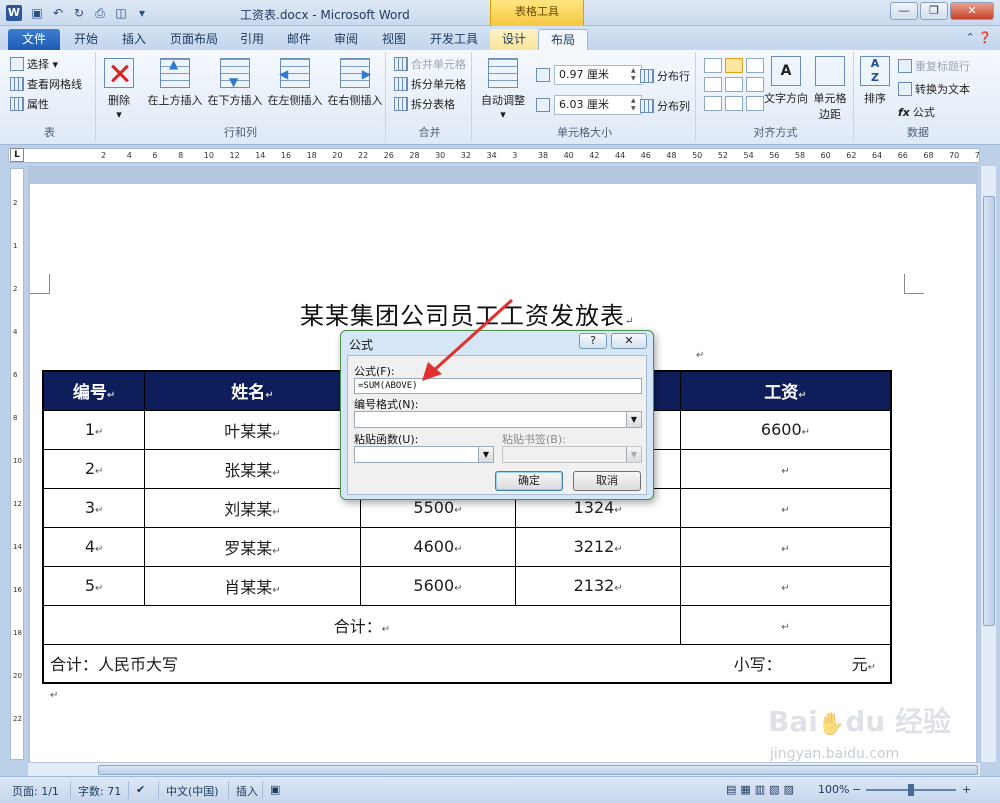 The image size is (1000, 803). Describe the element at coordinates (503, 89) in the screenshot. I see `autofit-button: 自动调整 ▾` at that location.